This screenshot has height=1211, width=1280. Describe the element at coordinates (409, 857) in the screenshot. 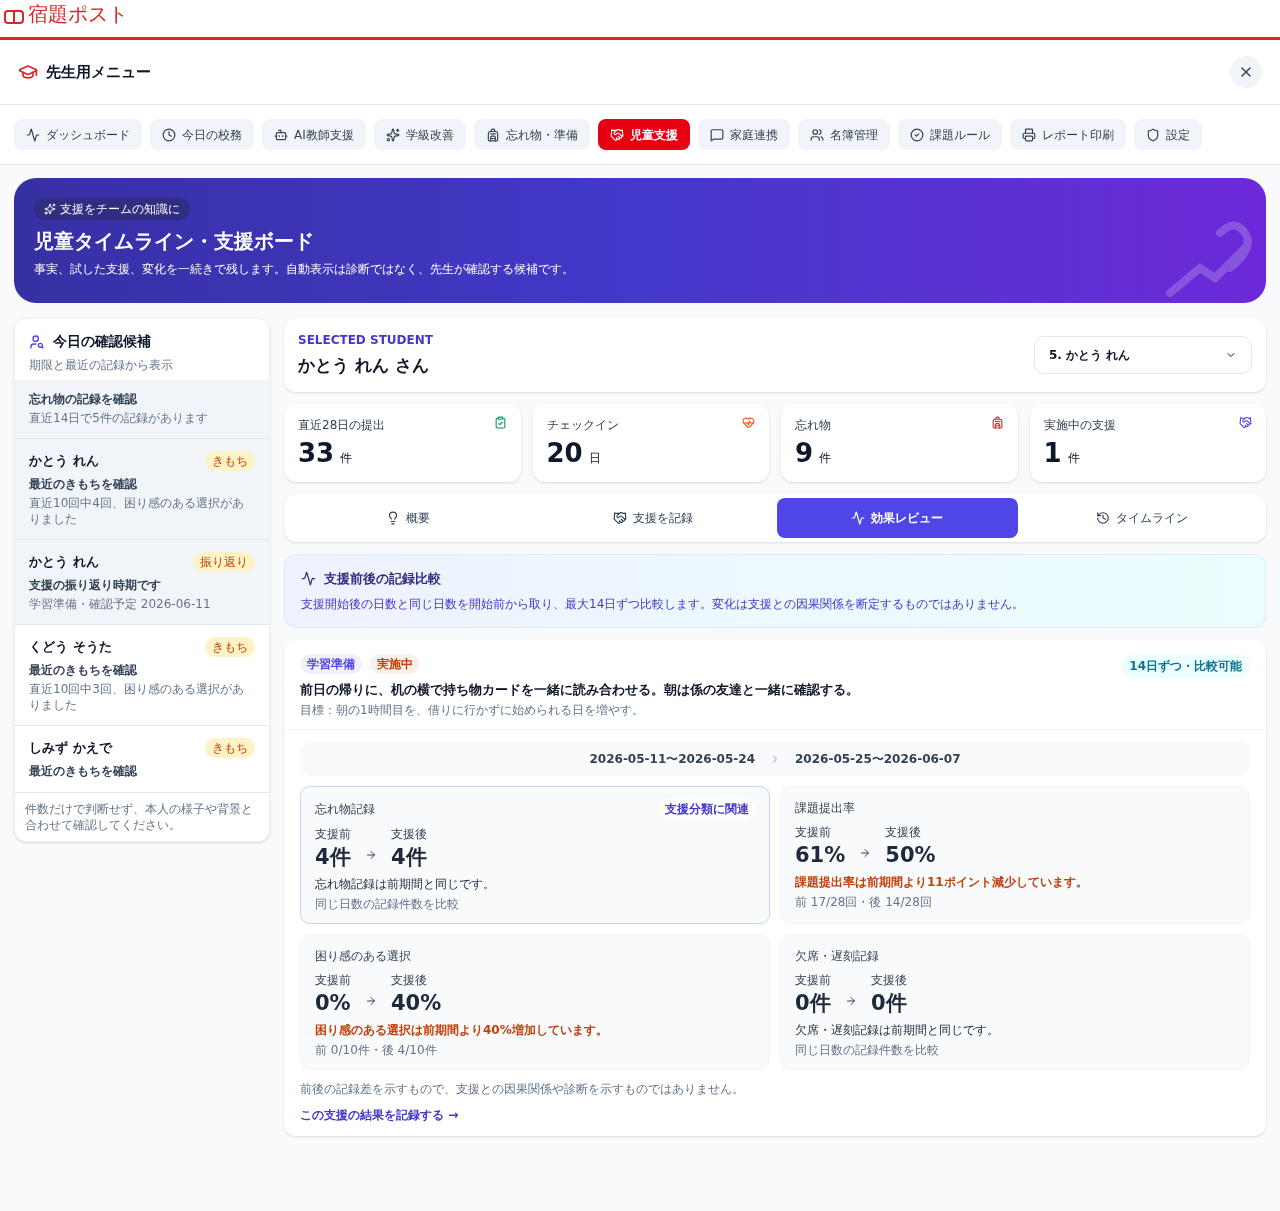

I see `after-value: 4件` at that location.